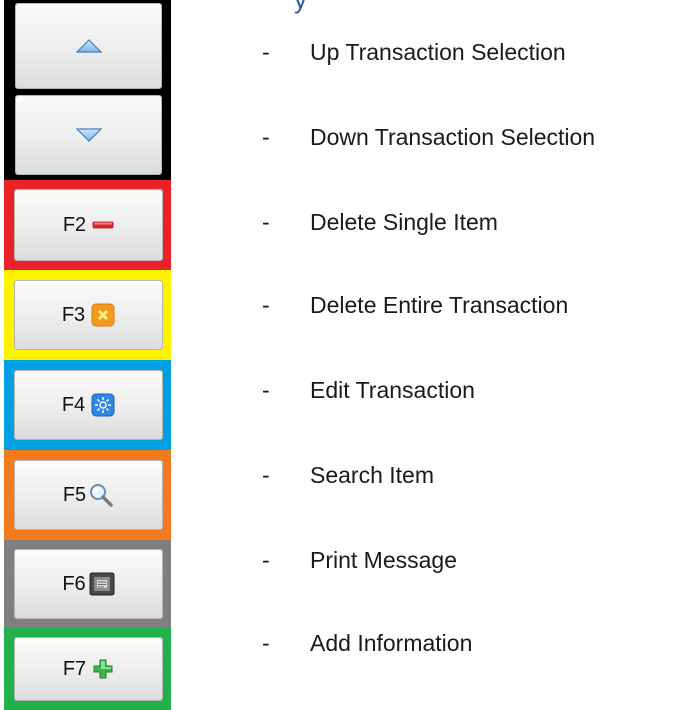 This screenshot has height=710, width=673. Describe the element at coordinates (103, 225) in the screenshot. I see `minus-icon` at that location.